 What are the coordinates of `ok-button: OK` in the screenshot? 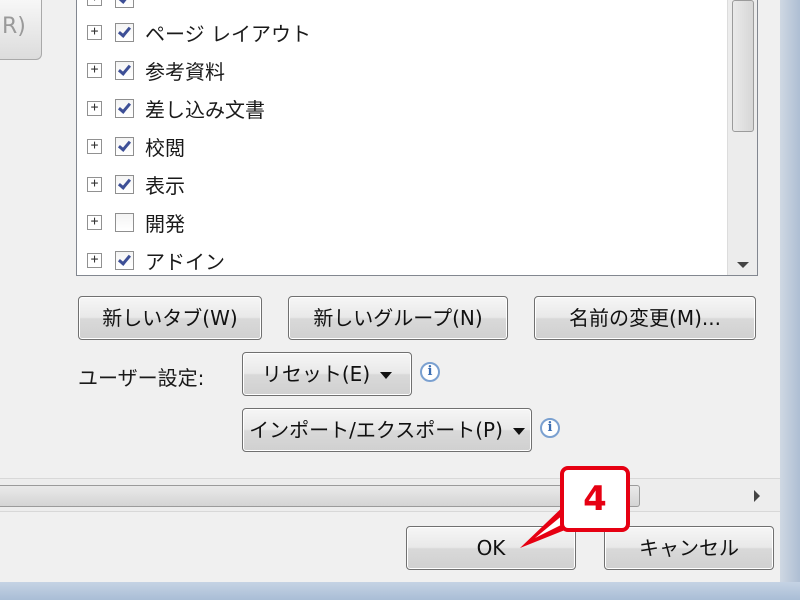 It's located at (491, 548).